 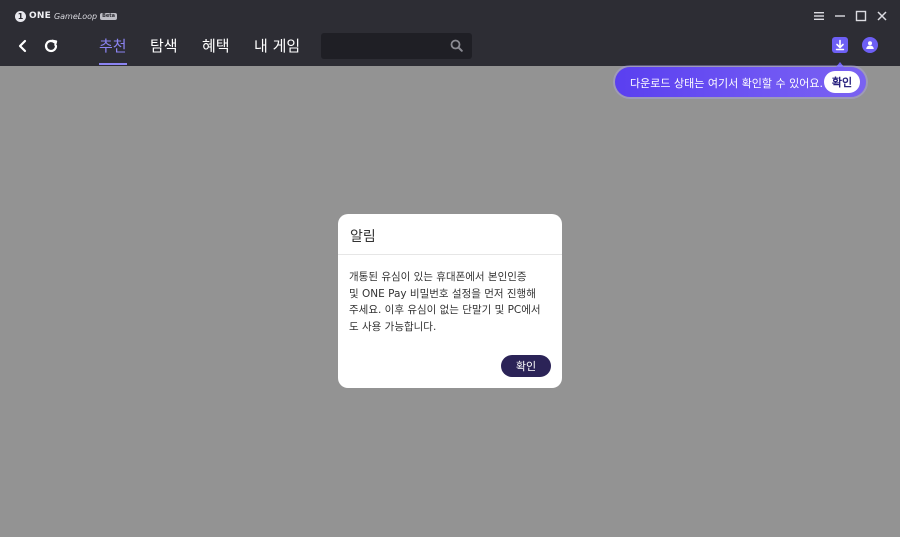 I want to click on maximize-icon, so click(x=861, y=16).